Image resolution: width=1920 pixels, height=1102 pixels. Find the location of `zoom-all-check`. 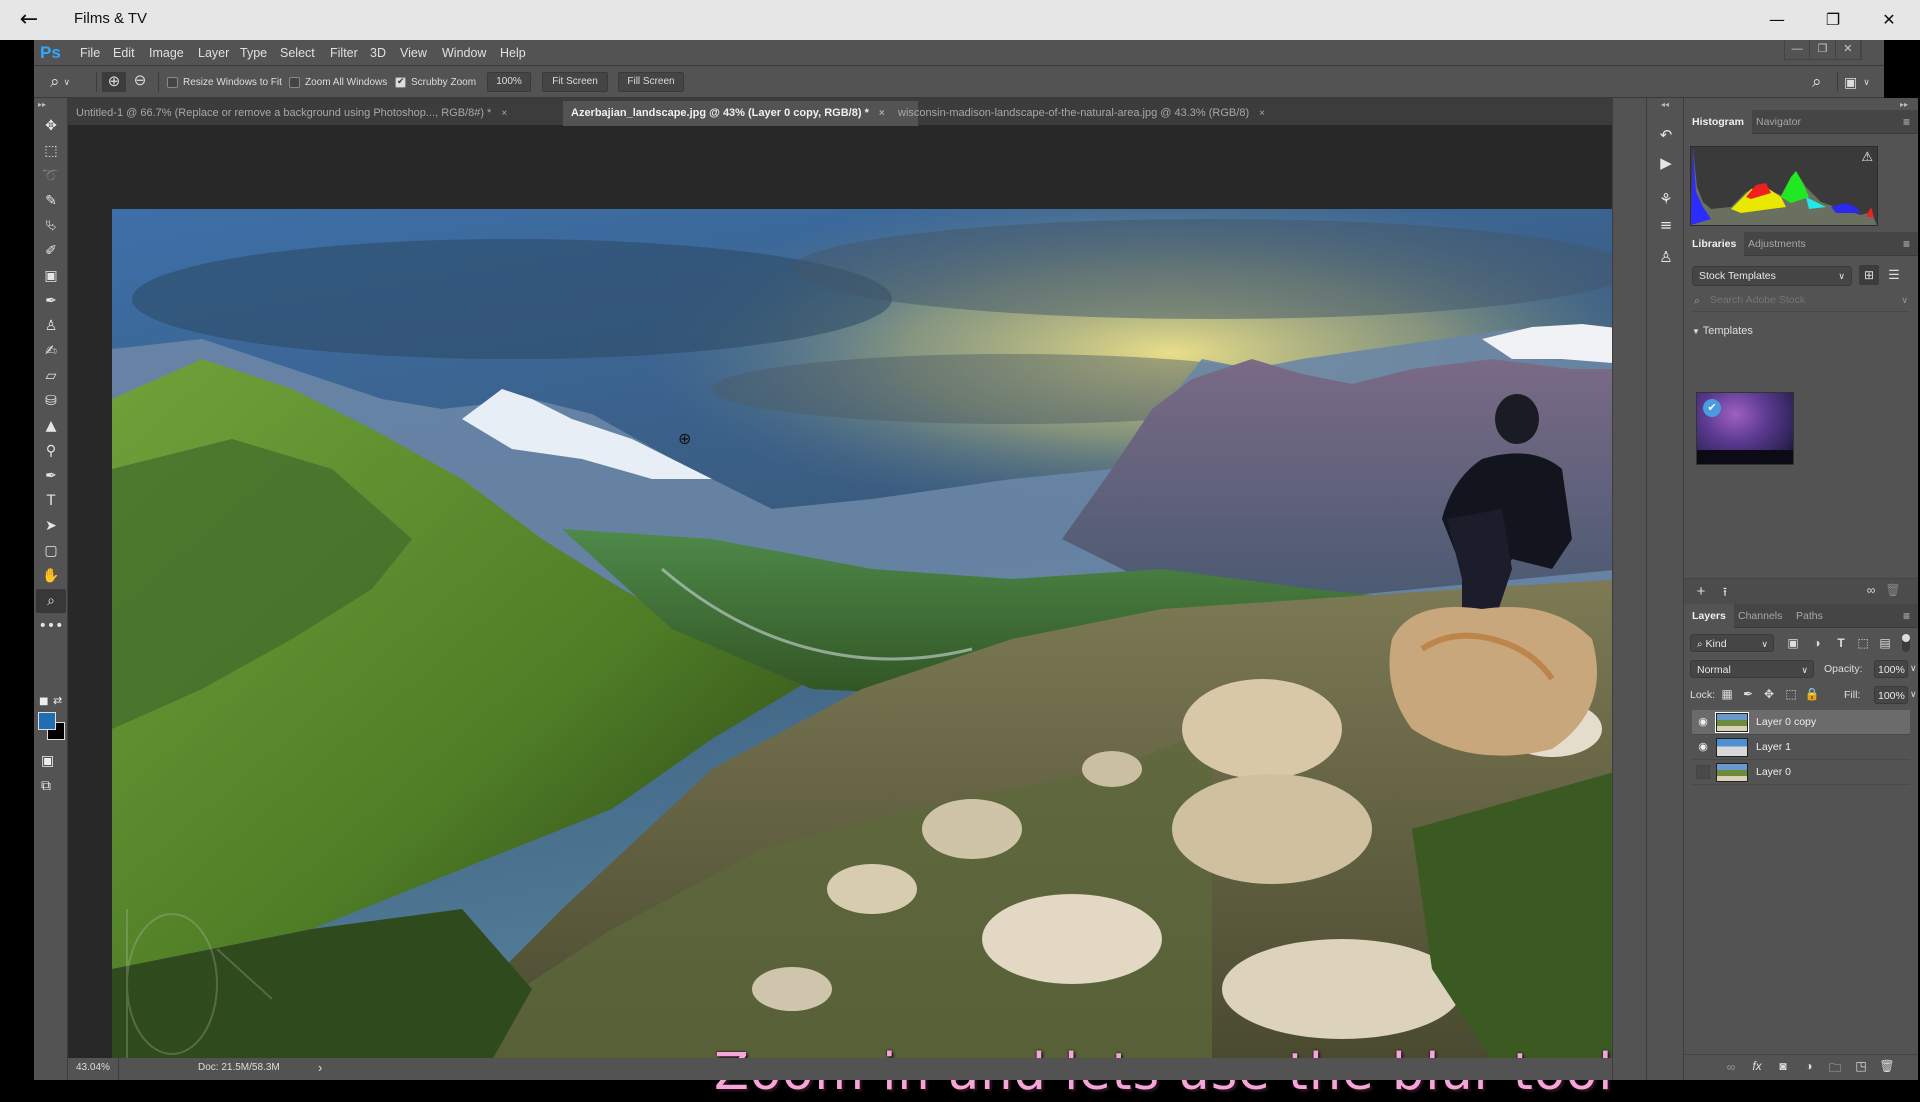

zoom-all-check is located at coordinates (294, 82).